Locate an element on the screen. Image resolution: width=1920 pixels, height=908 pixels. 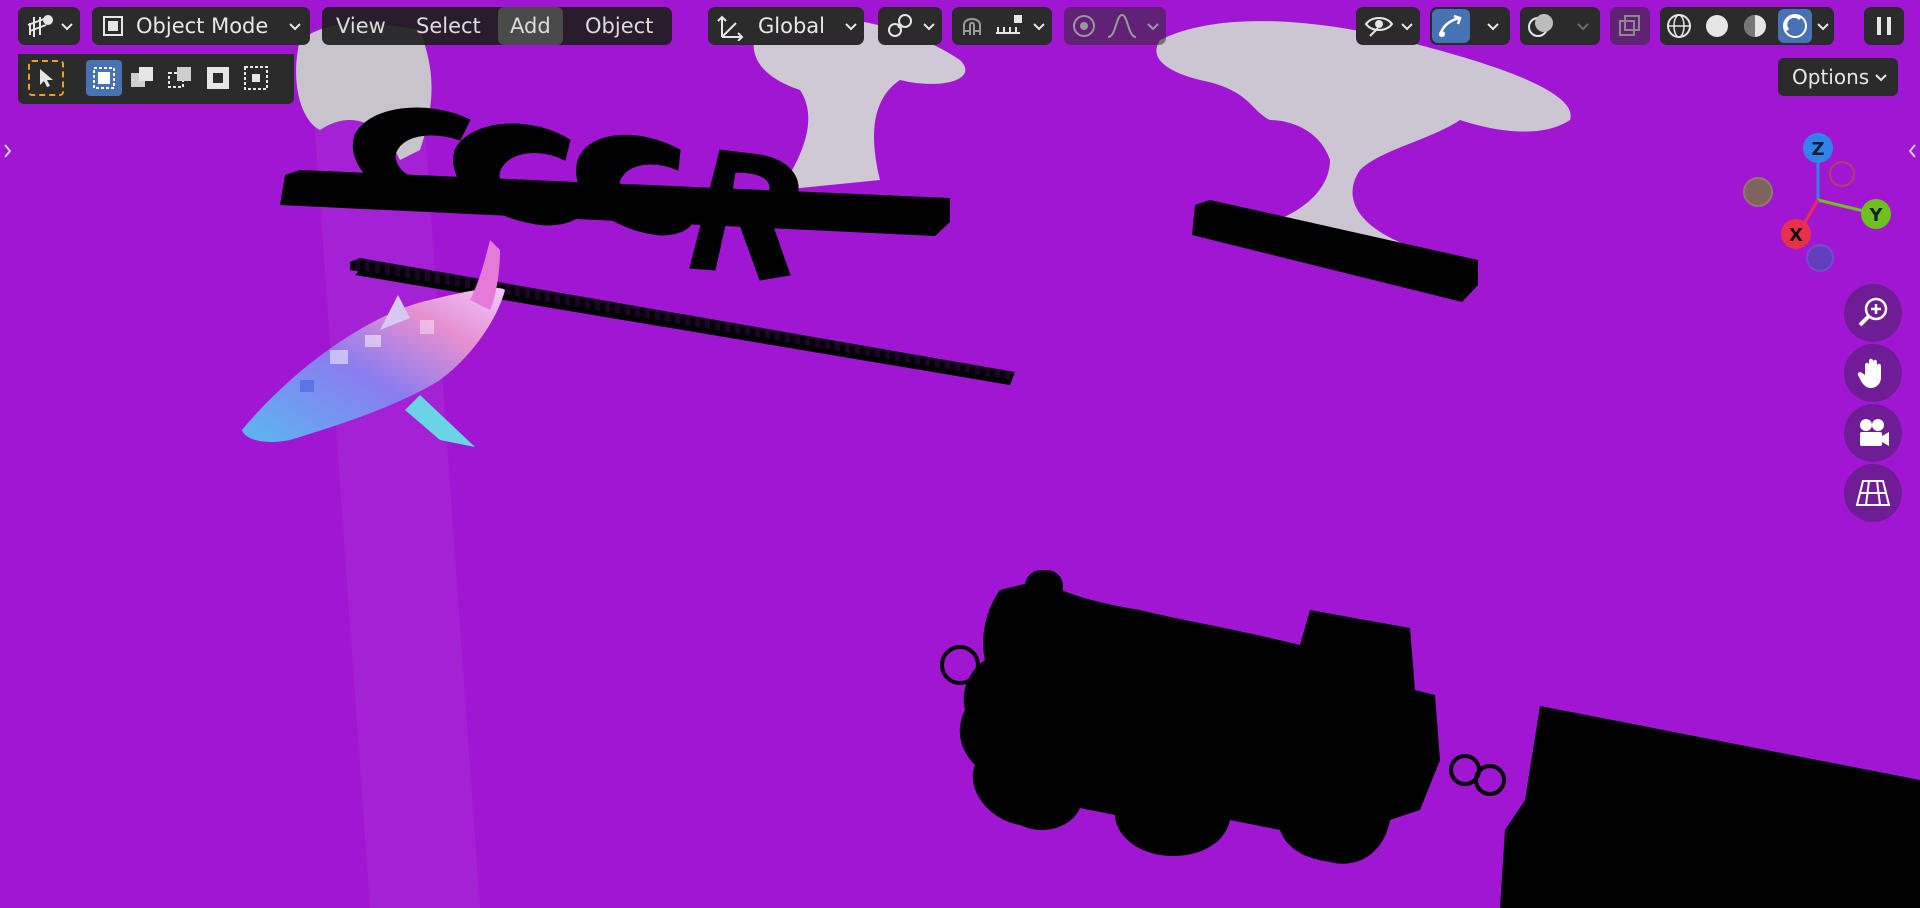
xray-icon is located at coordinates (1629, 25).